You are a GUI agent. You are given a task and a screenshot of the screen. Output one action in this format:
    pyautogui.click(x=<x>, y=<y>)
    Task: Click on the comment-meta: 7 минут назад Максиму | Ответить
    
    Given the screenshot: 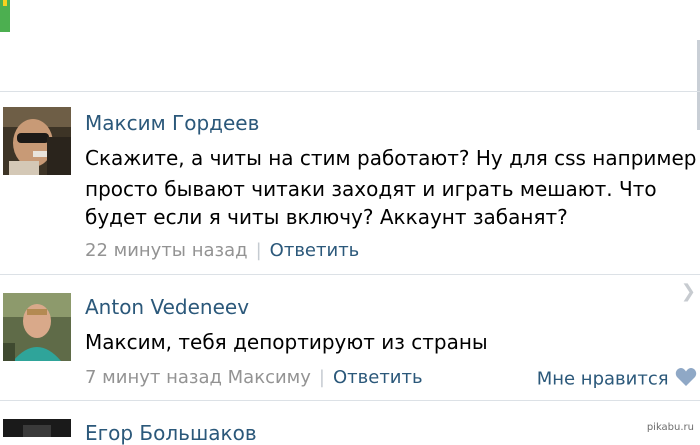 What is the action you would take?
    pyautogui.click(x=254, y=377)
    